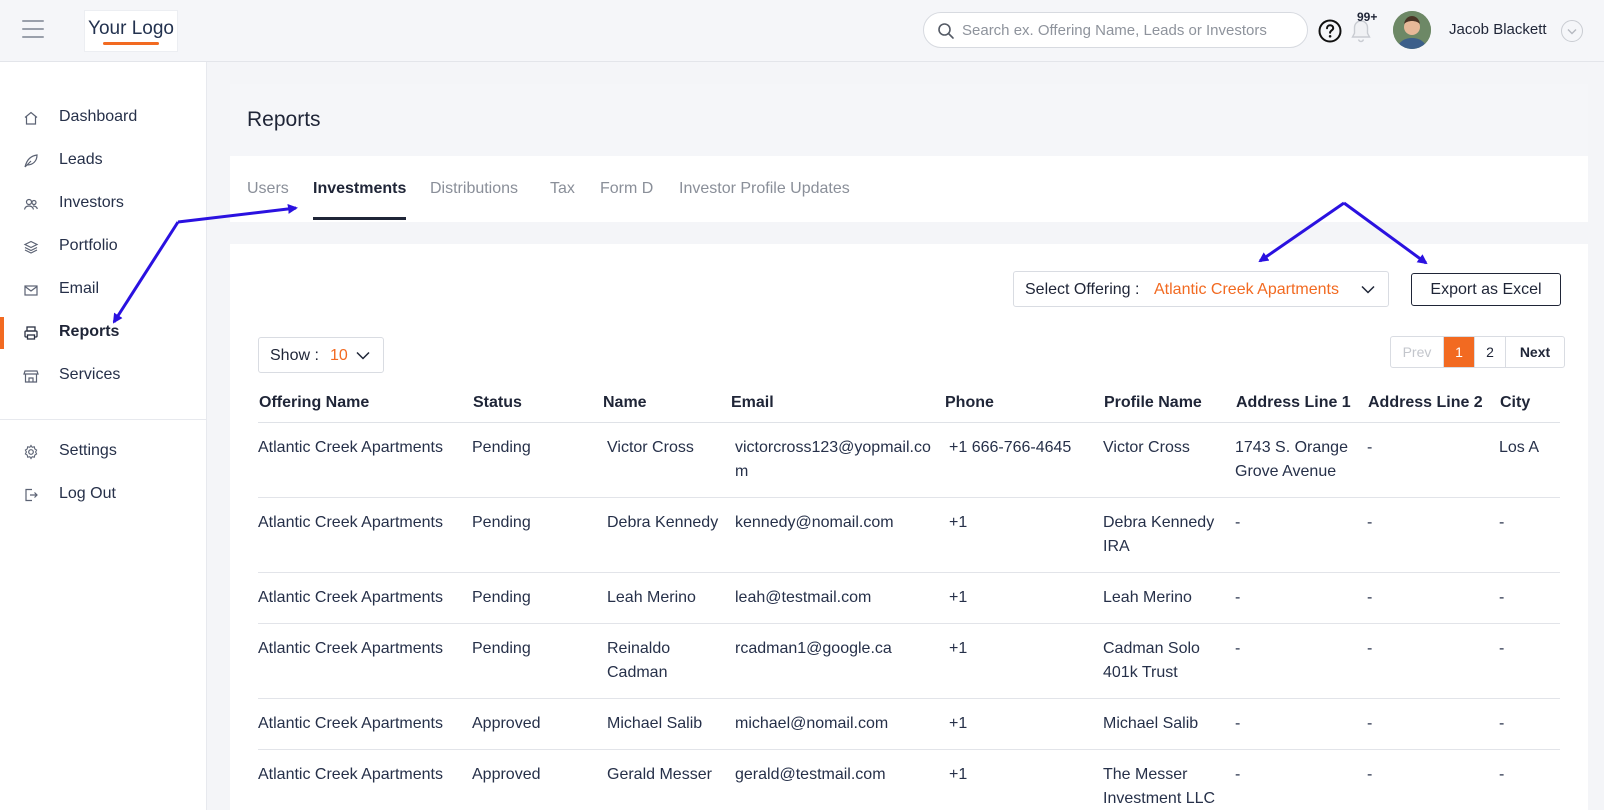  What do you see at coordinates (1486, 289) in the screenshot?
I see `export-excel-button: Export as Excel` at bounding box center [1486, 289].